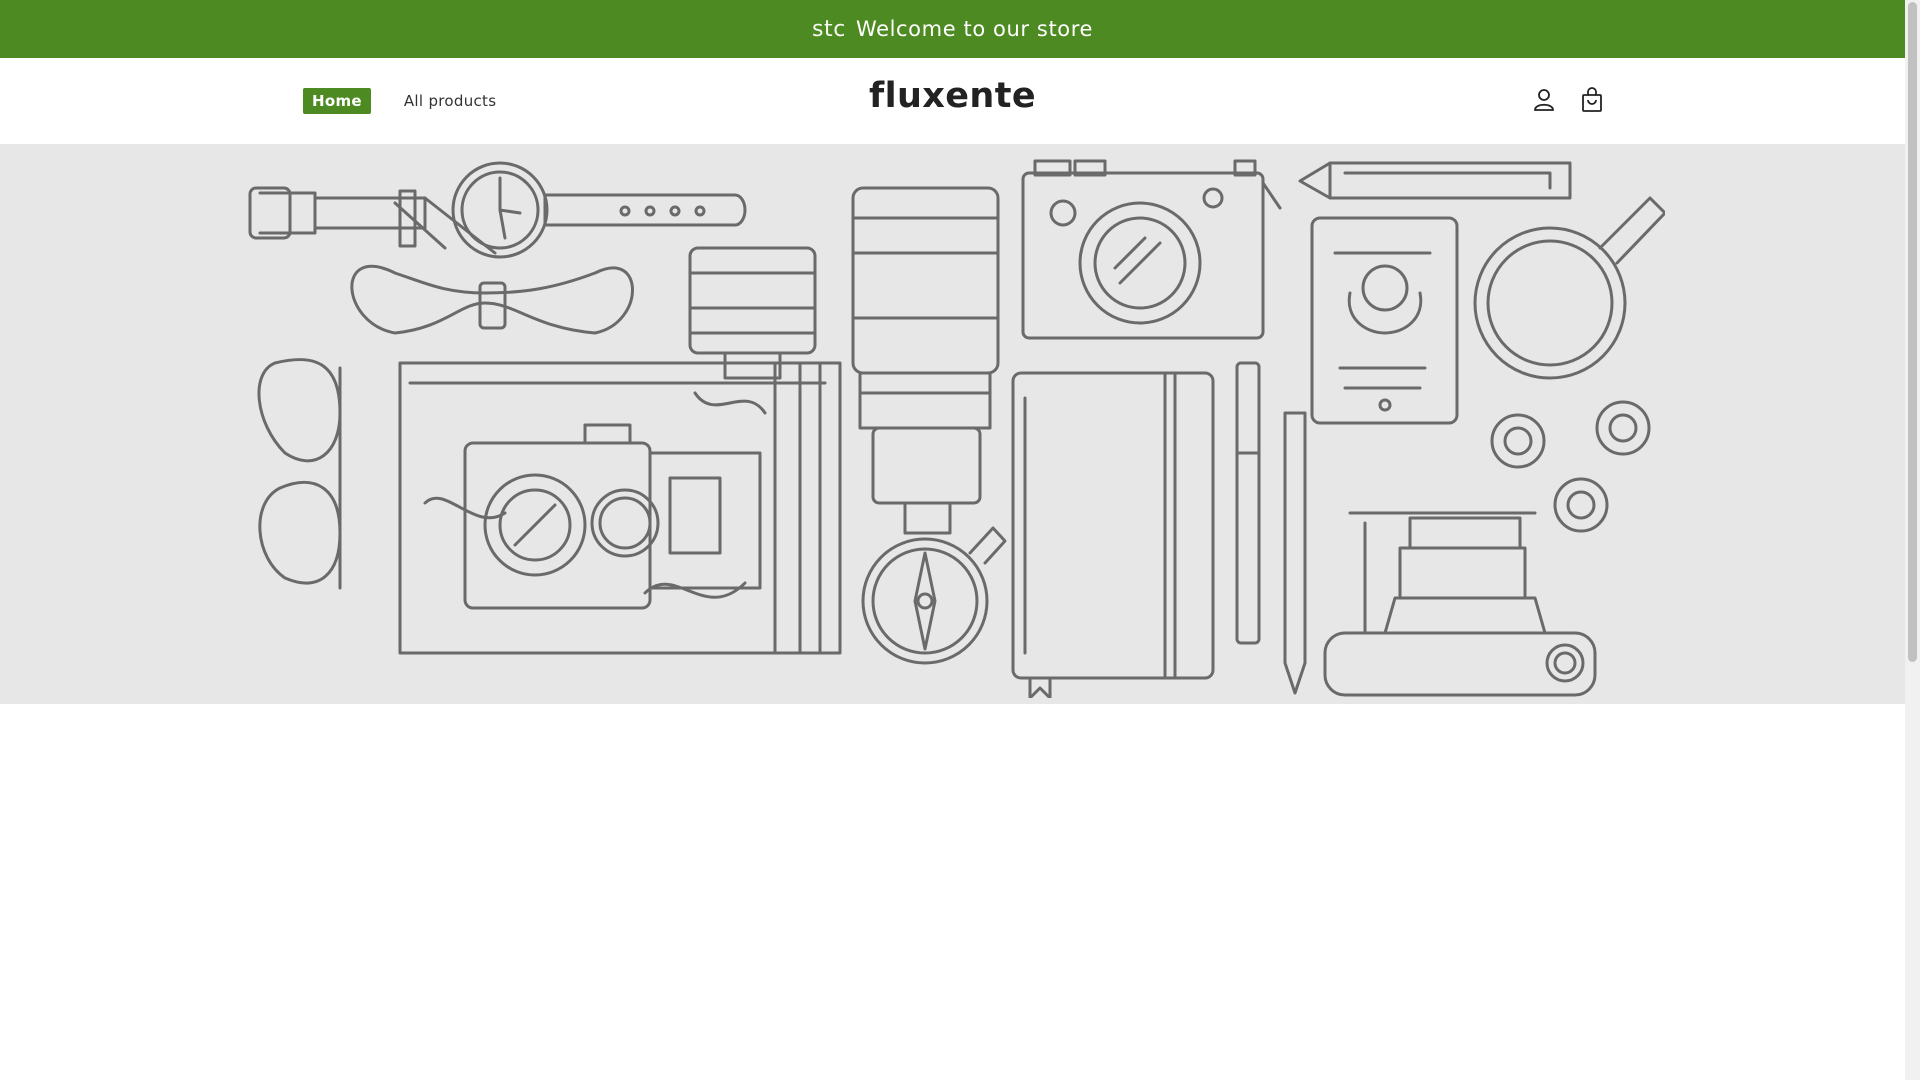 The width and height of the screenshot is (1920, 1080). I want to click on account-icon, so click(1544, 100).